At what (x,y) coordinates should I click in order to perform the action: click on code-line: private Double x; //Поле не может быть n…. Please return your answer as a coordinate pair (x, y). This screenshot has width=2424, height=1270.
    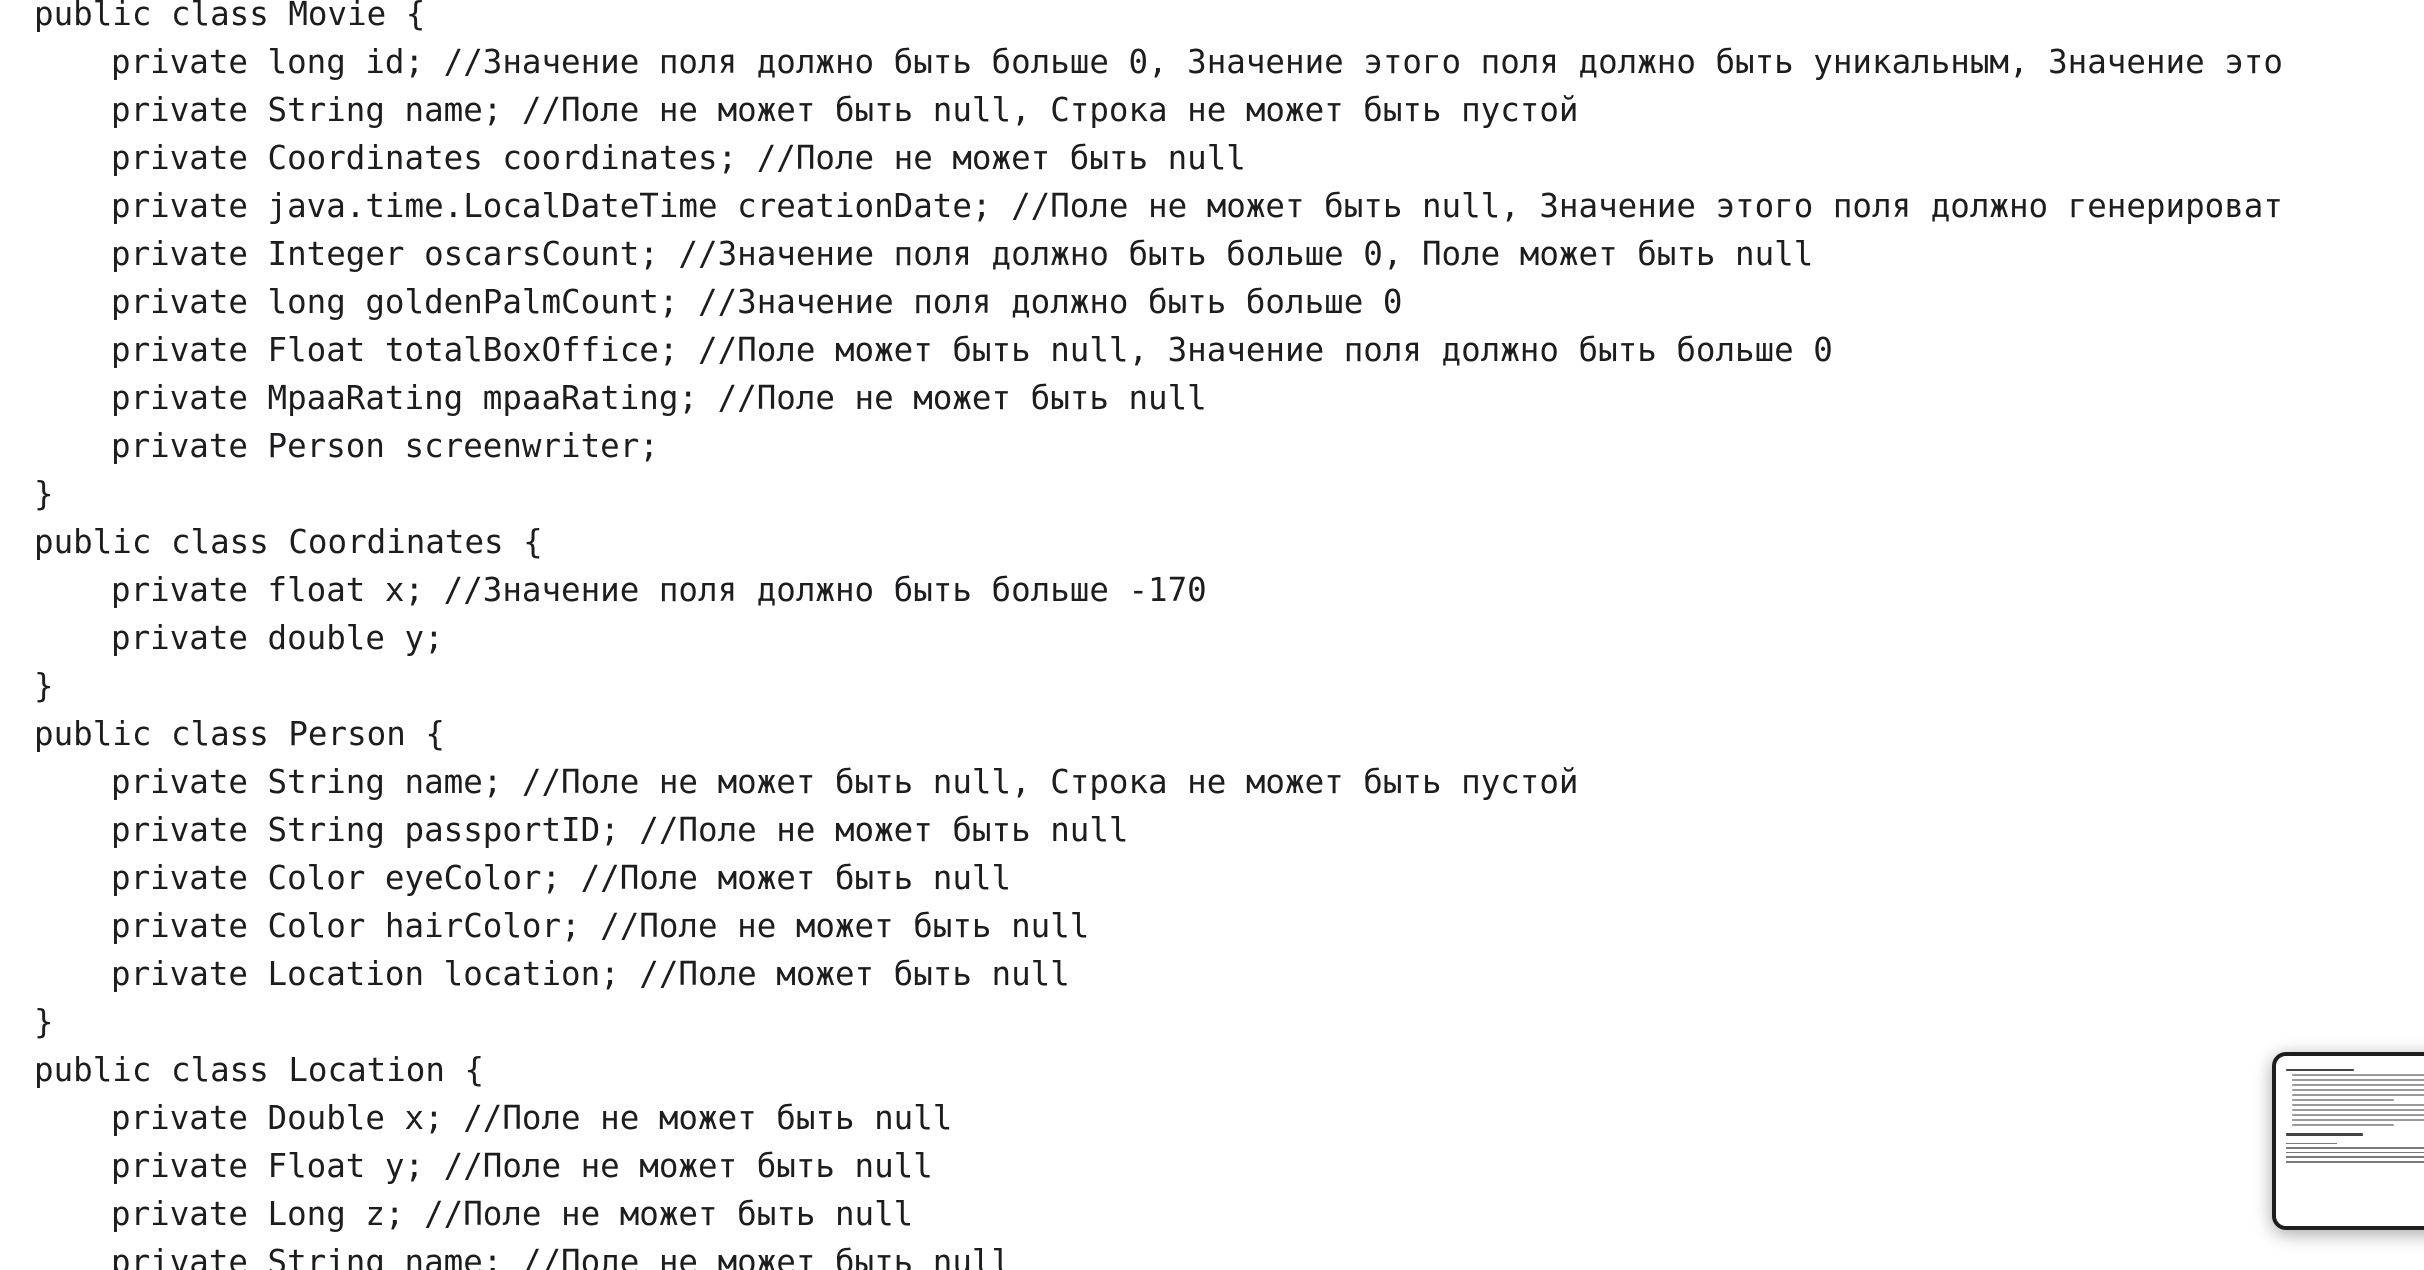
    Looking at the image, I should click on (532, 1118).